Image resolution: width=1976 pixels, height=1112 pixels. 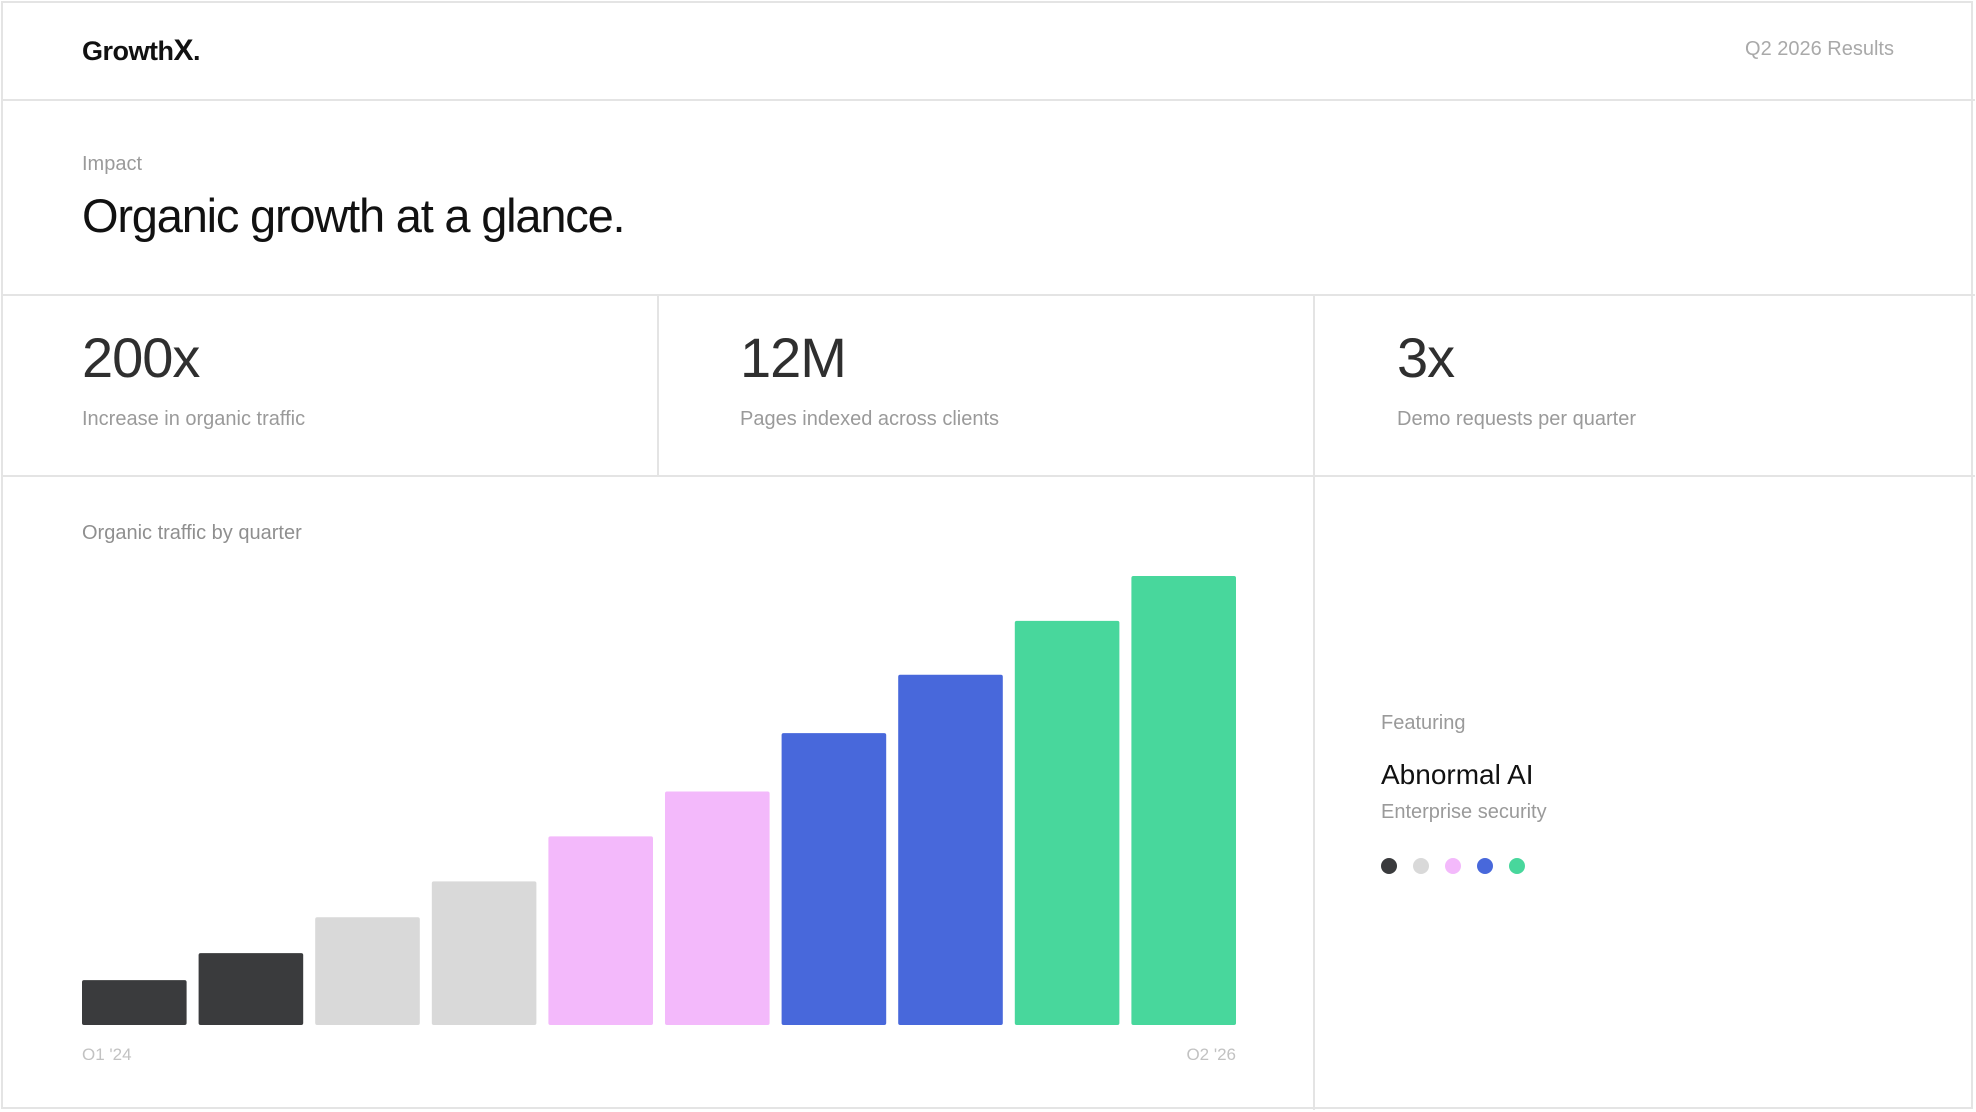 What do you see at coordinates (1211, 1052) in the screenshot?
I see `x-tick-label: Q2 '26` at bounding box center [1211, 1052].